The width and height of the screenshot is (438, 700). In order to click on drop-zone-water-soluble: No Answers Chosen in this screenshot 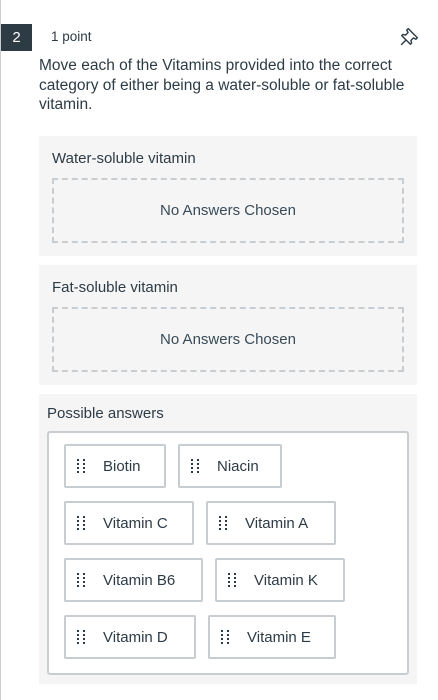, I will do `click(228, 210)`.